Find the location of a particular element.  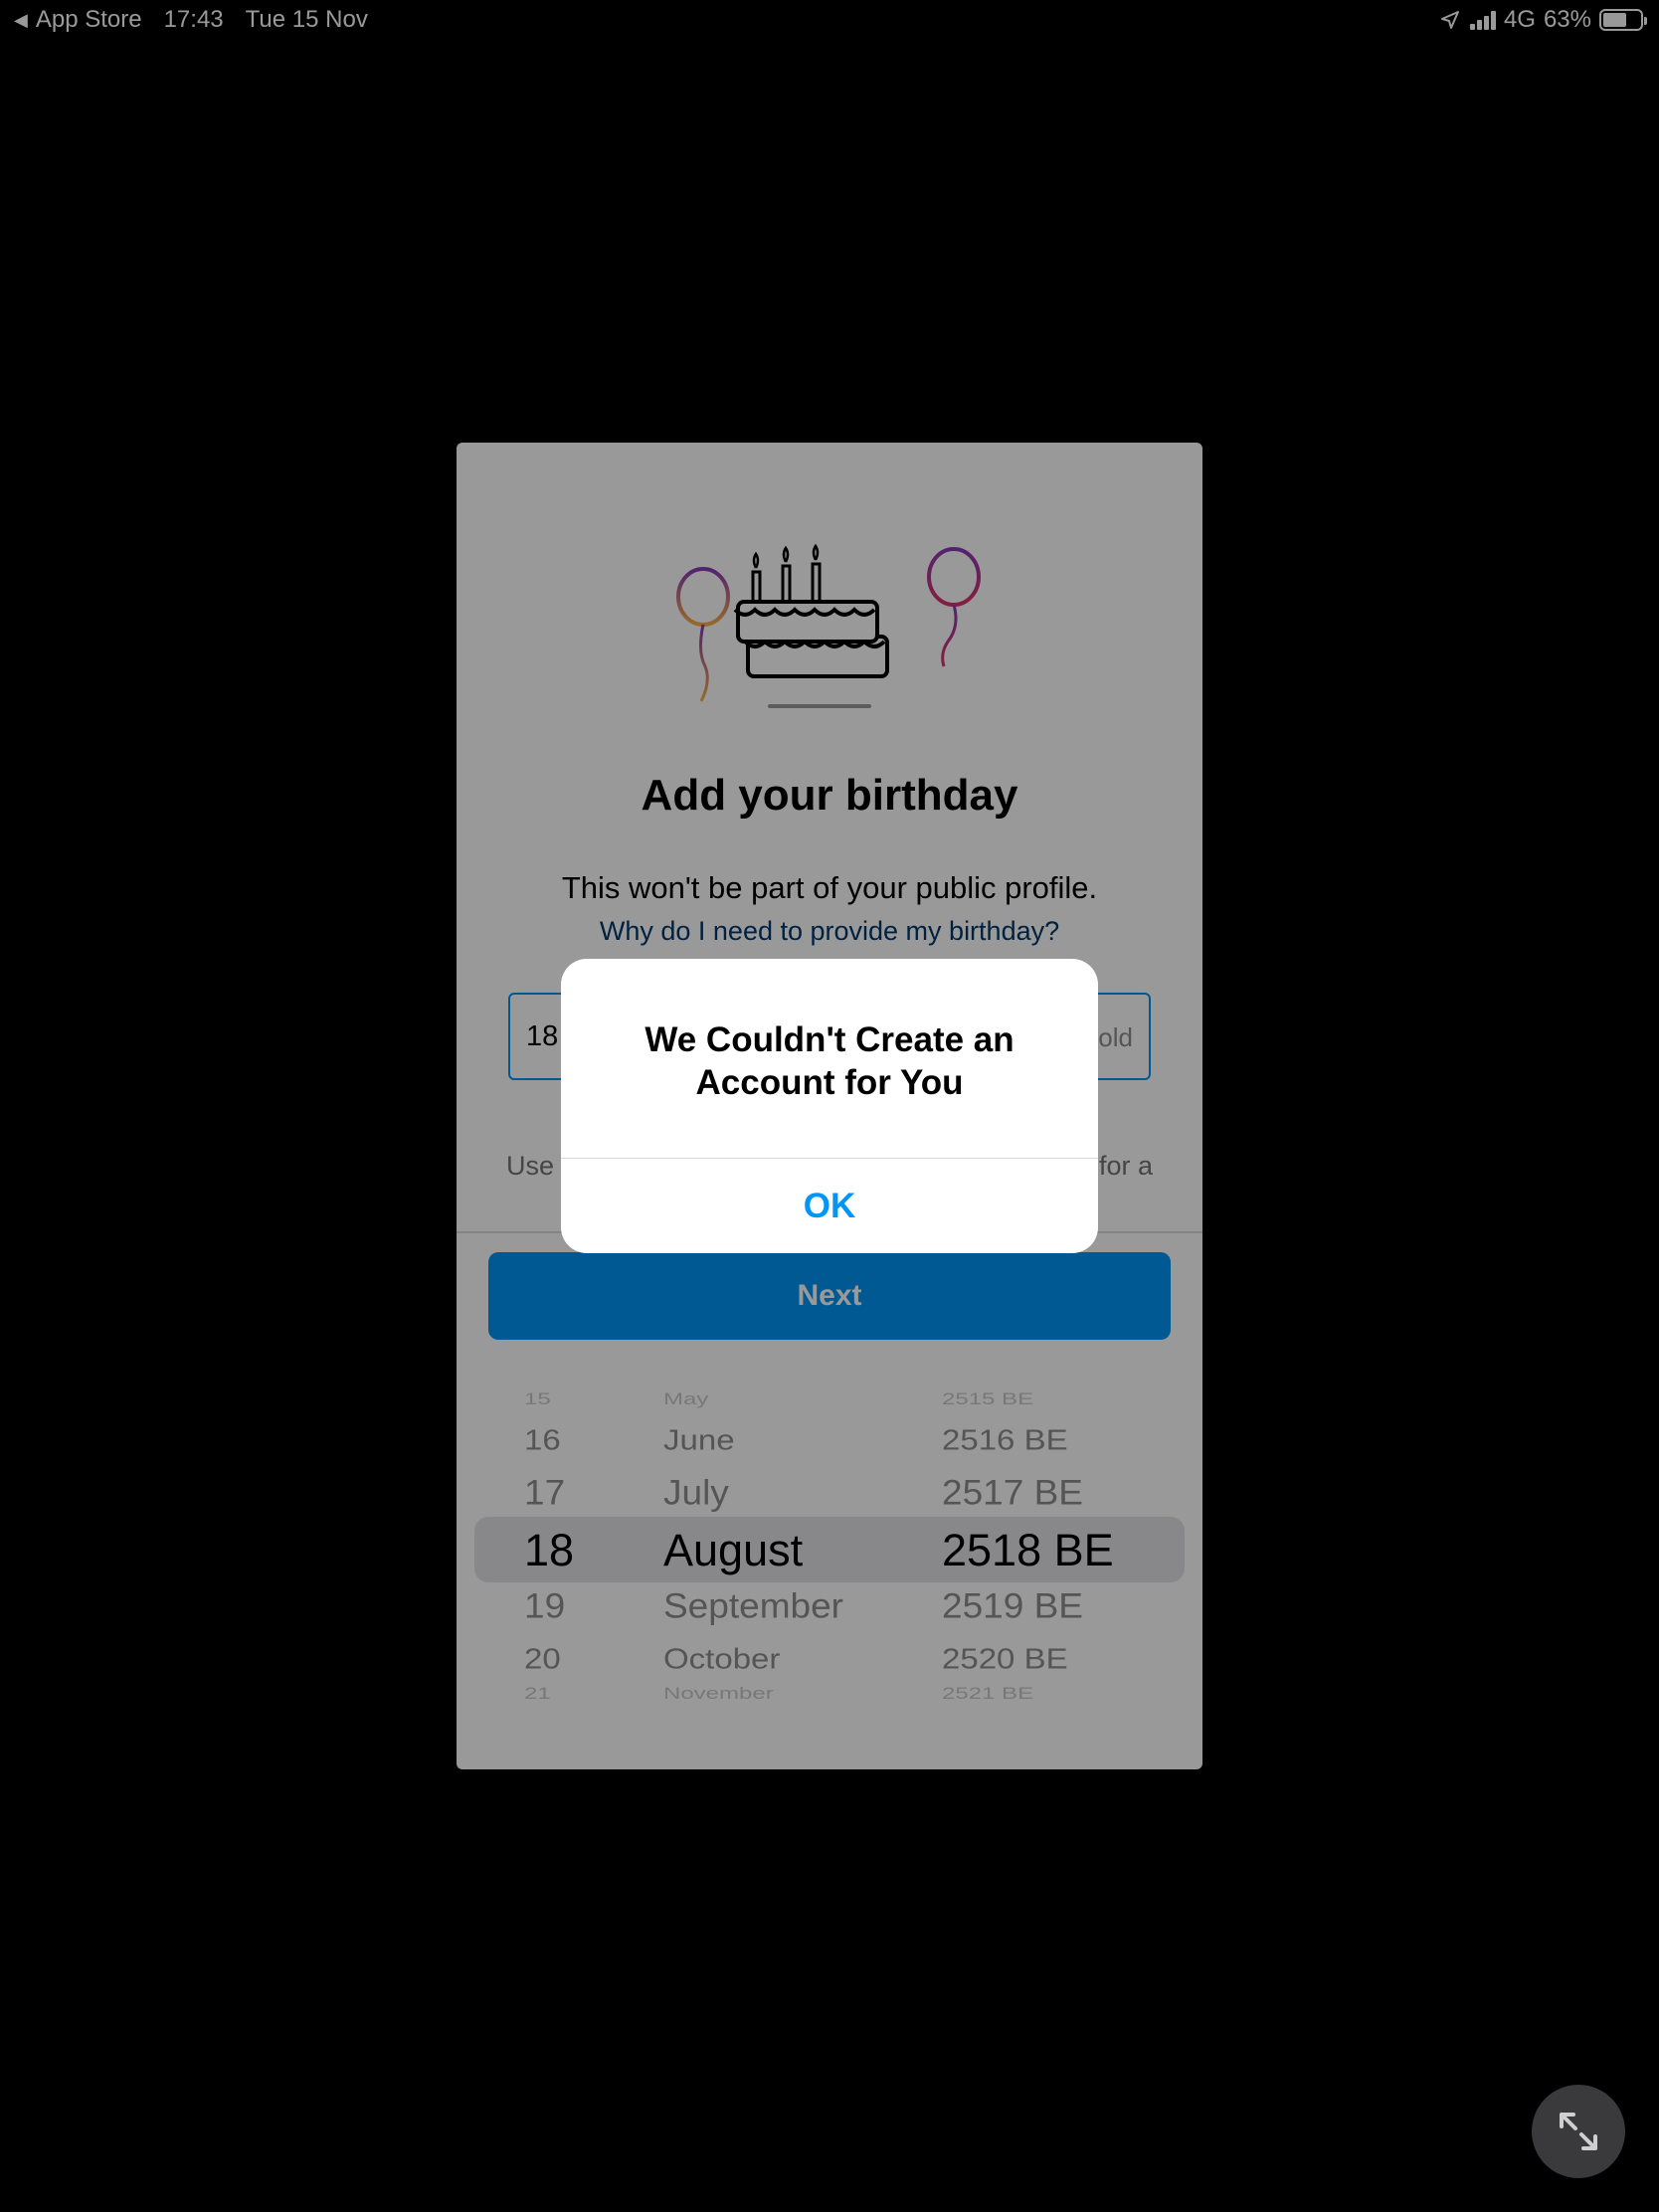

expand-button is located at coordinates (1578, 2131).